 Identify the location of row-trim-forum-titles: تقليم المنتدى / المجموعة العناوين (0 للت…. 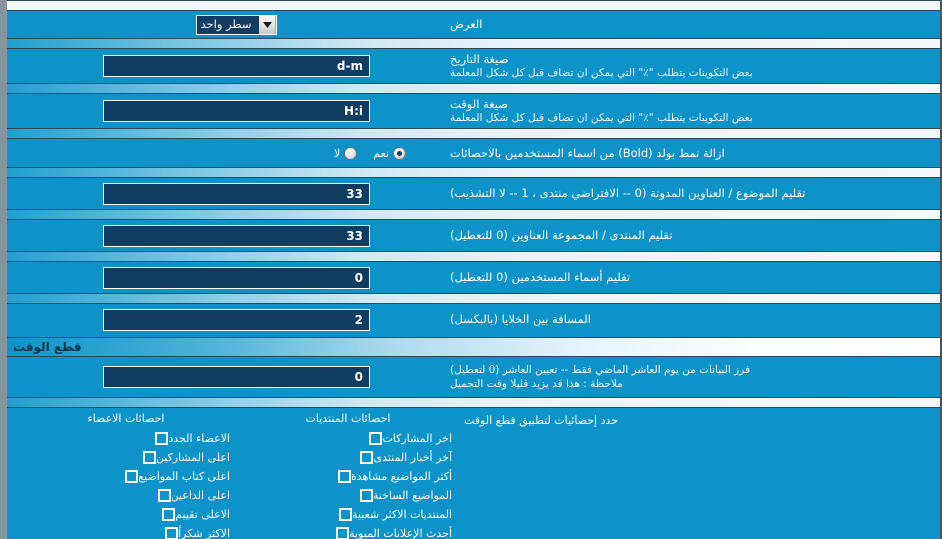
(473, 235).